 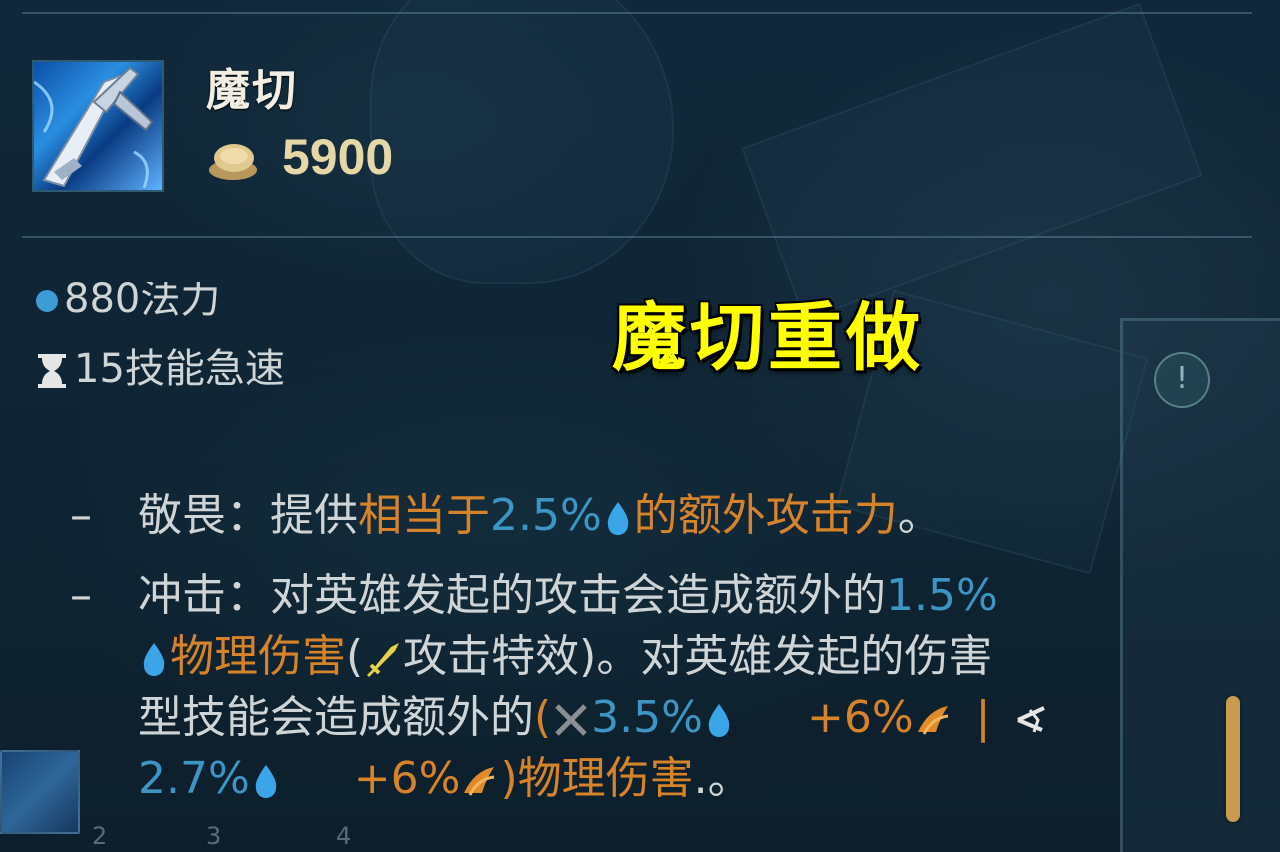 I want to click on stat-ability-power-text: 880法力, so click(x=142, y=302).